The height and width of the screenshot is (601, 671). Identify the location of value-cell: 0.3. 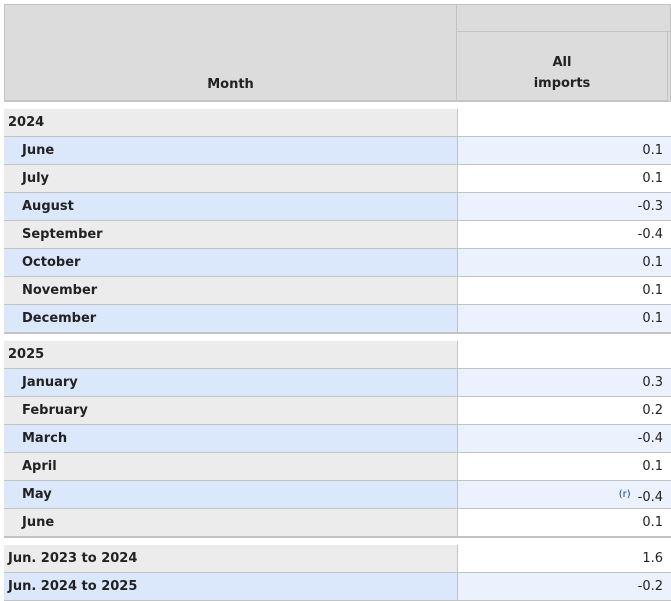
(564, 383).